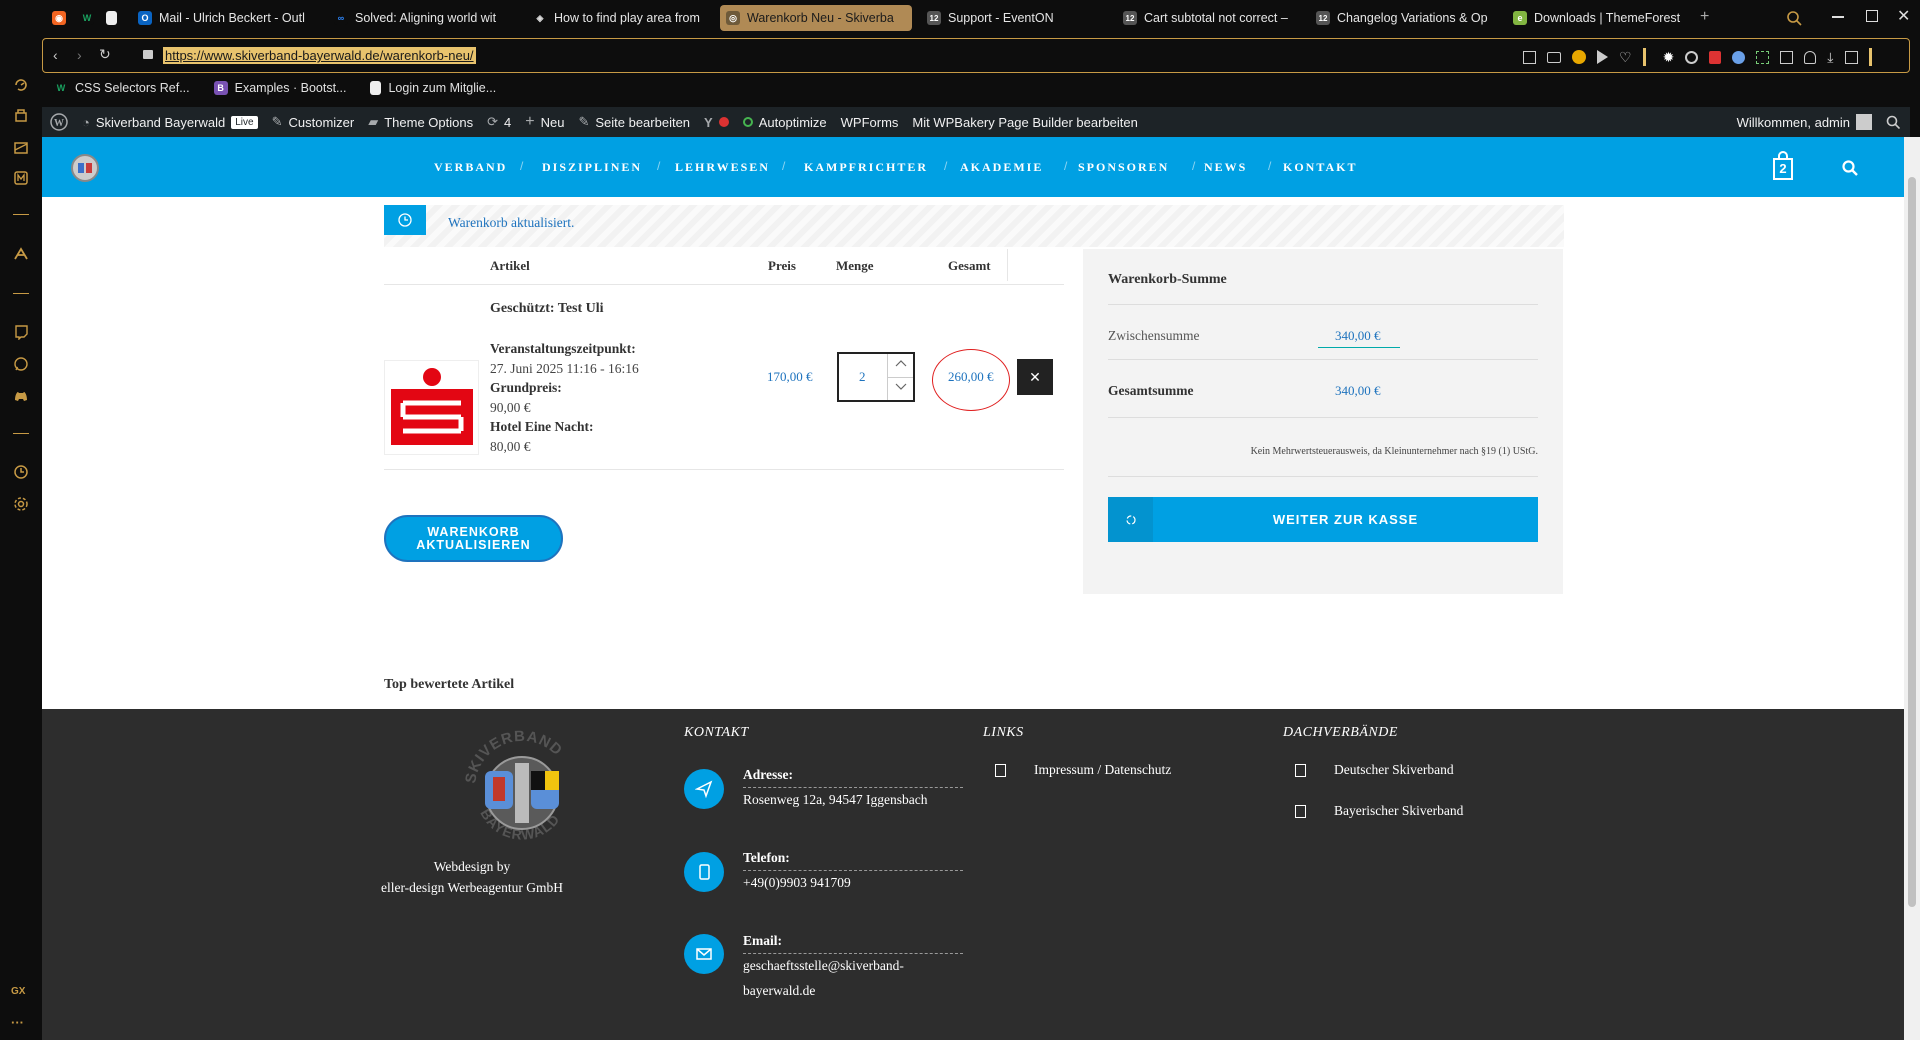 Image resolution: width=1920 pixels, height=1040 pixels. I want to click on document-icon, so click(376, 88).